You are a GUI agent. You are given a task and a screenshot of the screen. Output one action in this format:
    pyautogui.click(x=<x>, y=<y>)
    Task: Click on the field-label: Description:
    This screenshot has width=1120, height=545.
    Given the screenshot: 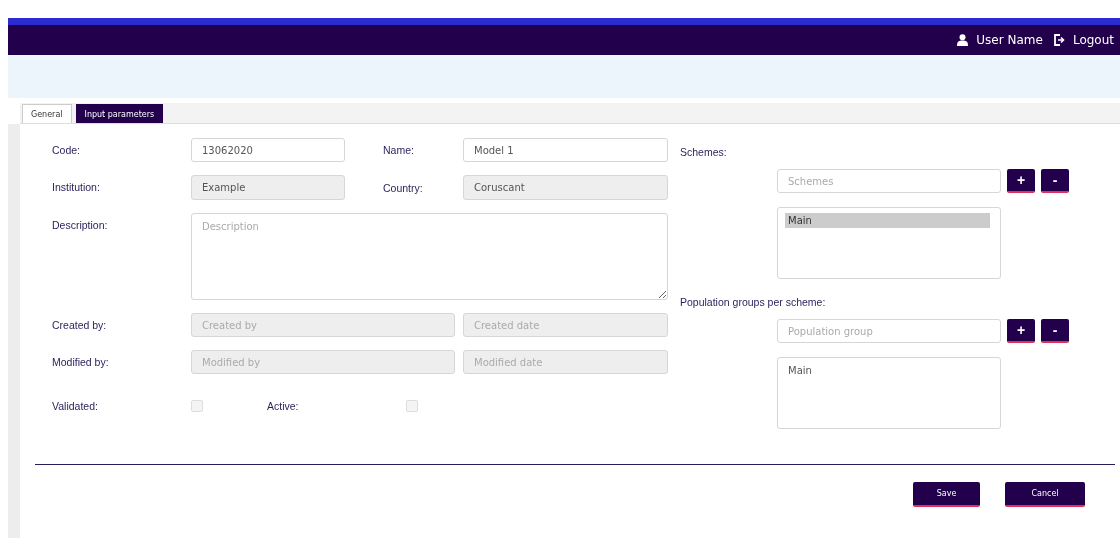 What is the action you would take?
    pyautogui.click(x=80, y=224)
    